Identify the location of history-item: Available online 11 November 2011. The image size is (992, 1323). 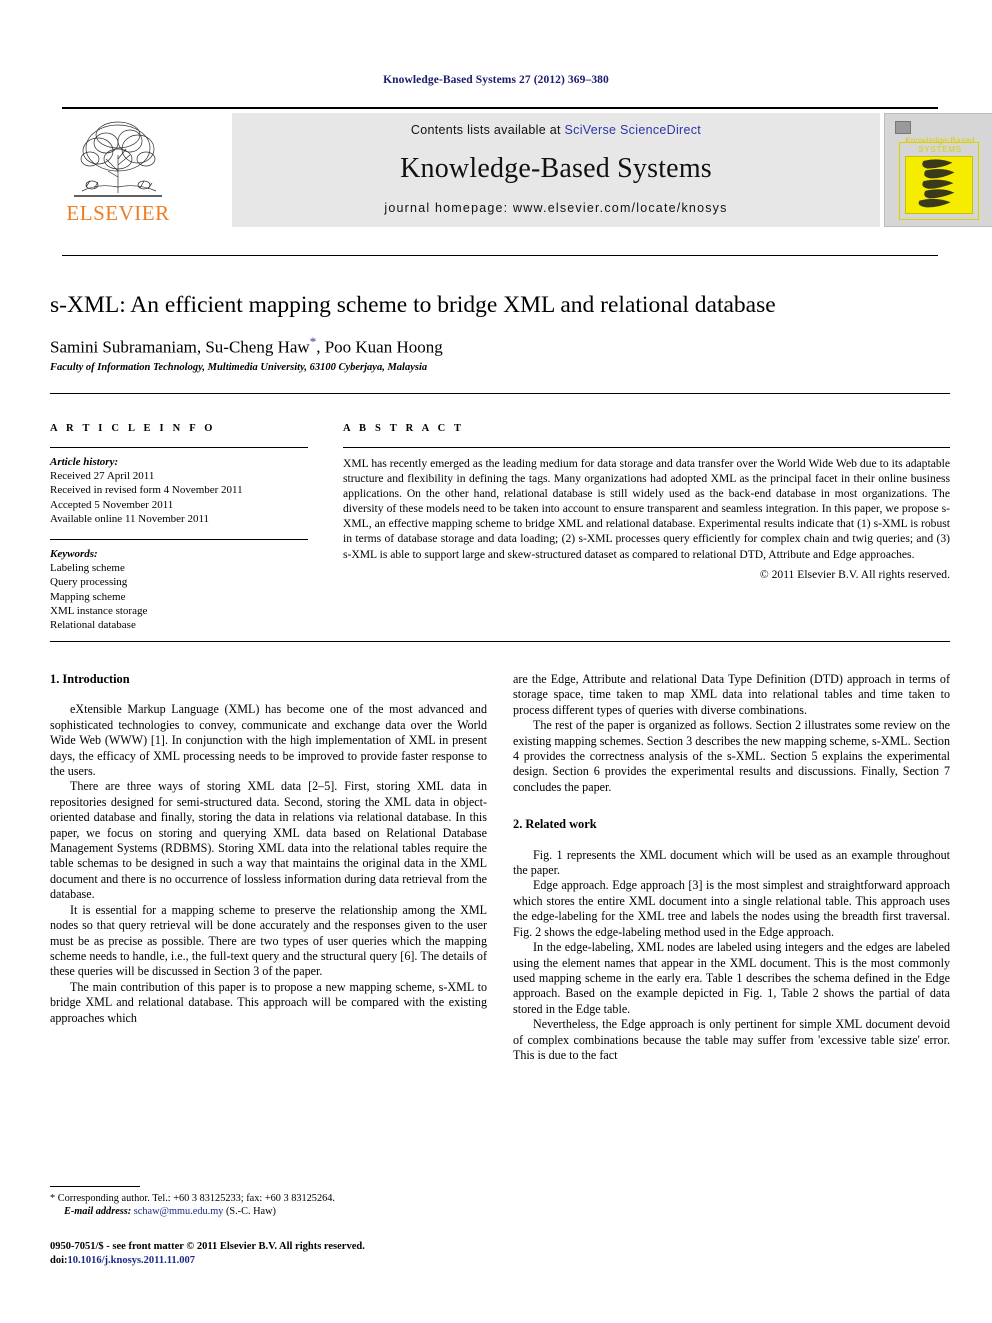
(130, 518).